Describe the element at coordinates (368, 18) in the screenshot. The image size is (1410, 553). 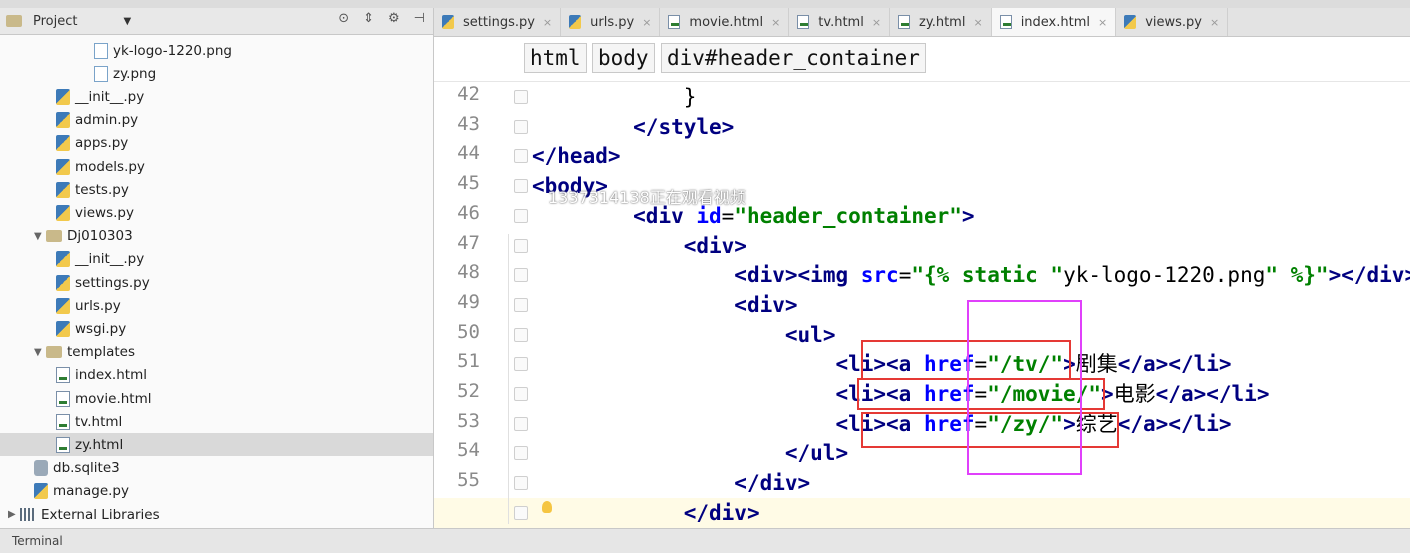
I see `collapse-icon: ⇕` at that location.